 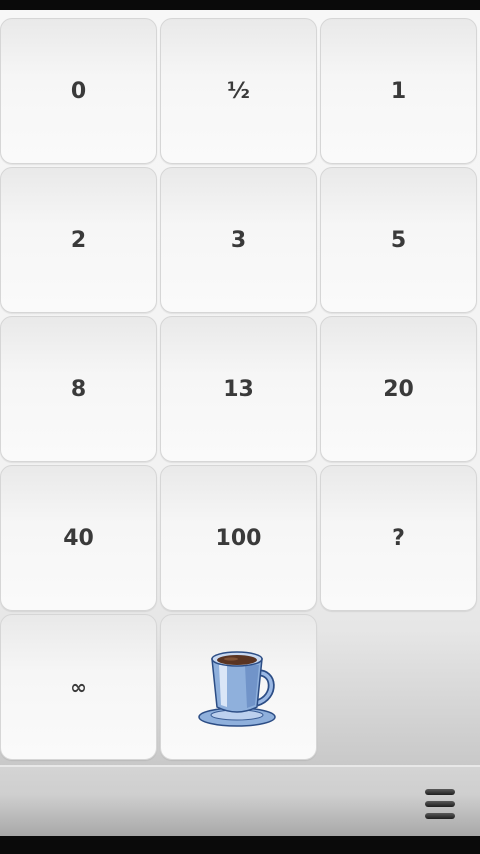 I want to click on card-label: 13, so click(x=238, y=389).